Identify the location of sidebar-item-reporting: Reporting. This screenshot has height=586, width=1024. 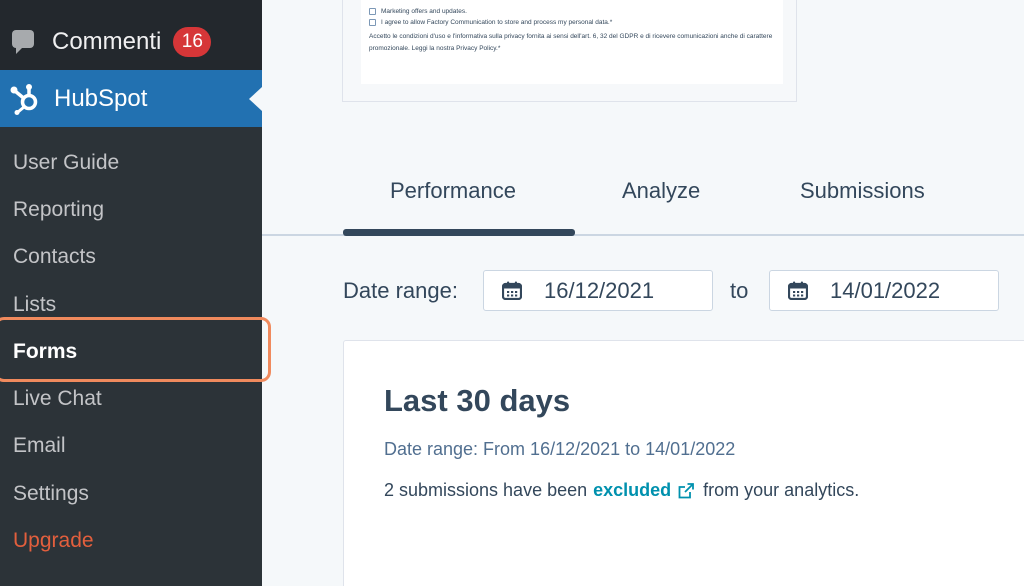
(131, 209).